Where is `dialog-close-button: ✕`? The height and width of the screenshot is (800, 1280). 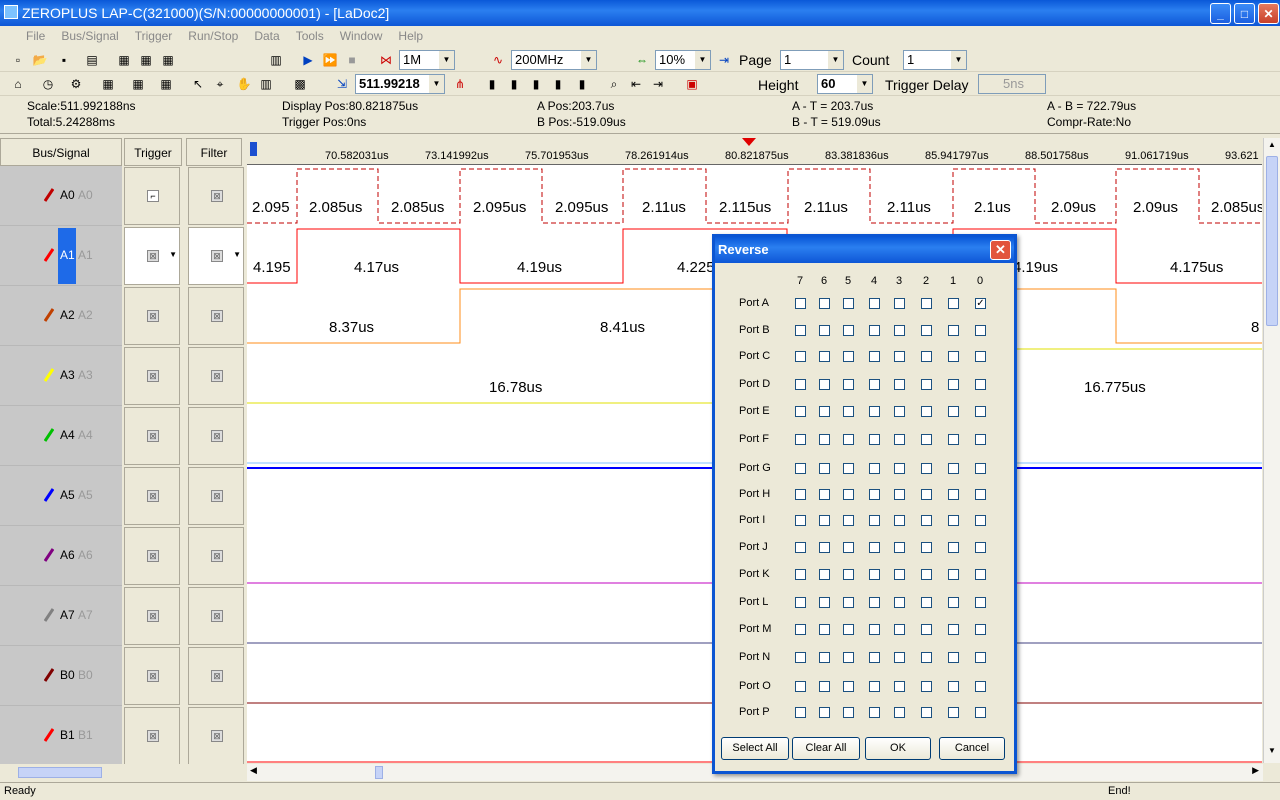 dialog-close-button: ✕ is located at coordinates (1000, 250).